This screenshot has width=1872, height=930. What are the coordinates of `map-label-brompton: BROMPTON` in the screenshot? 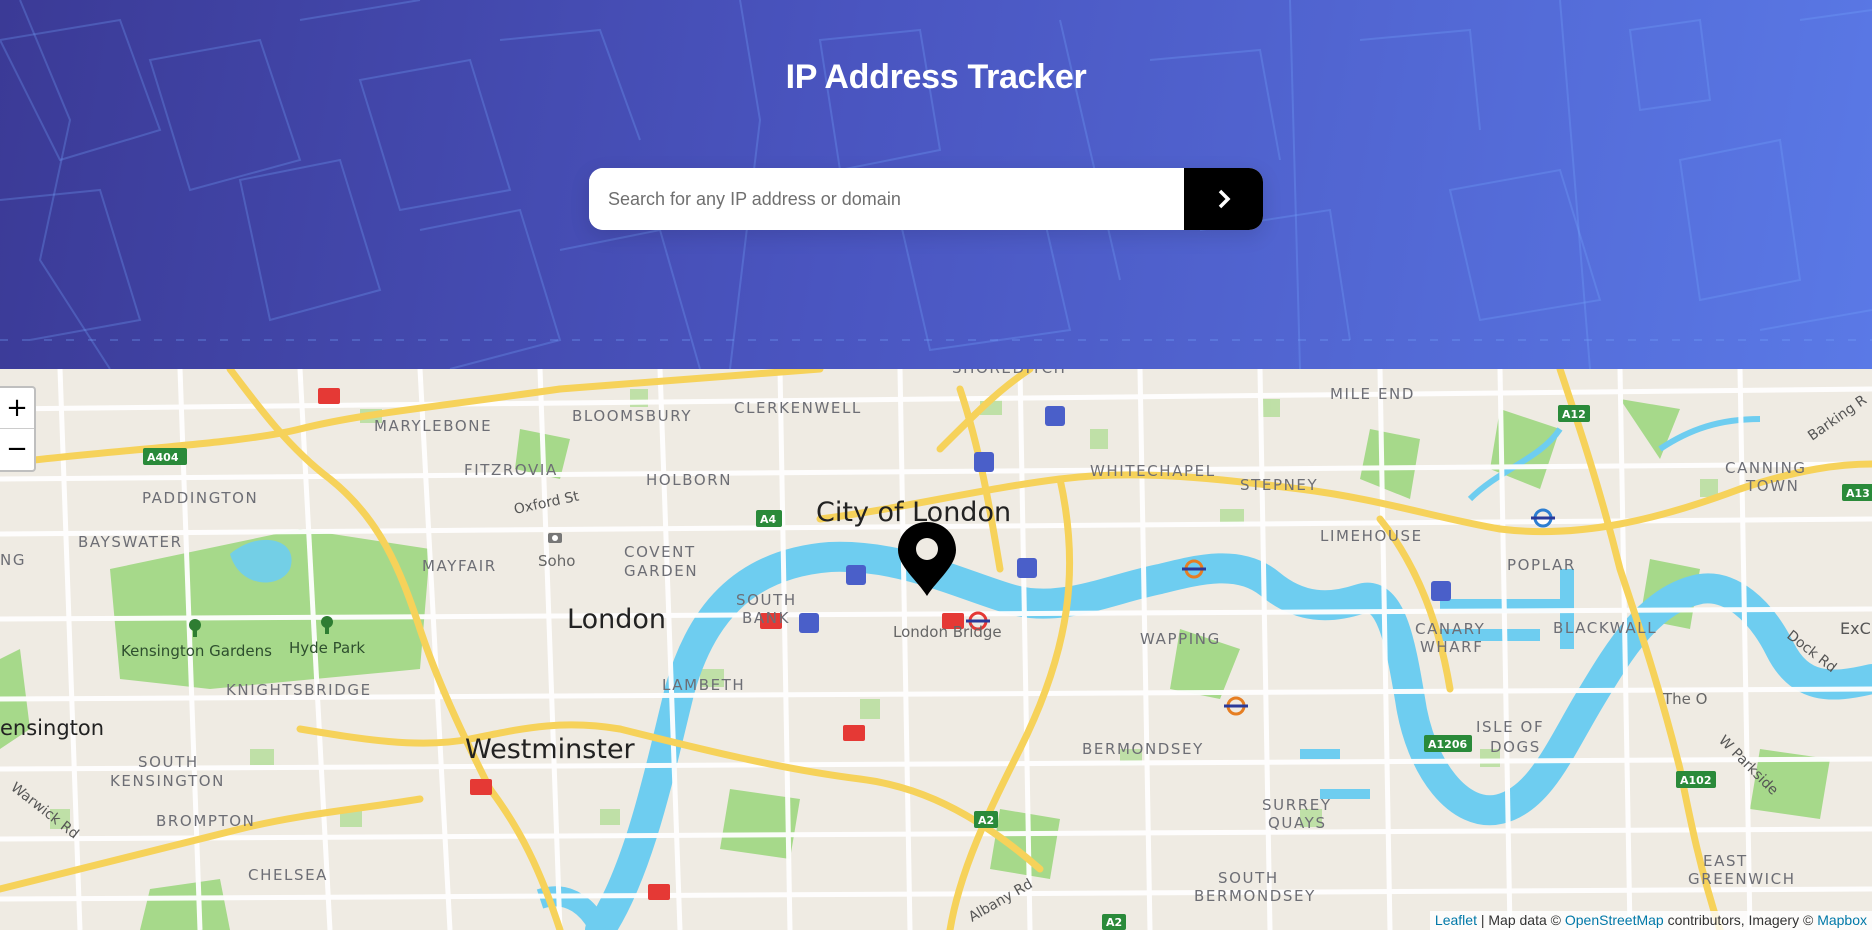 It's located at (206, 821).